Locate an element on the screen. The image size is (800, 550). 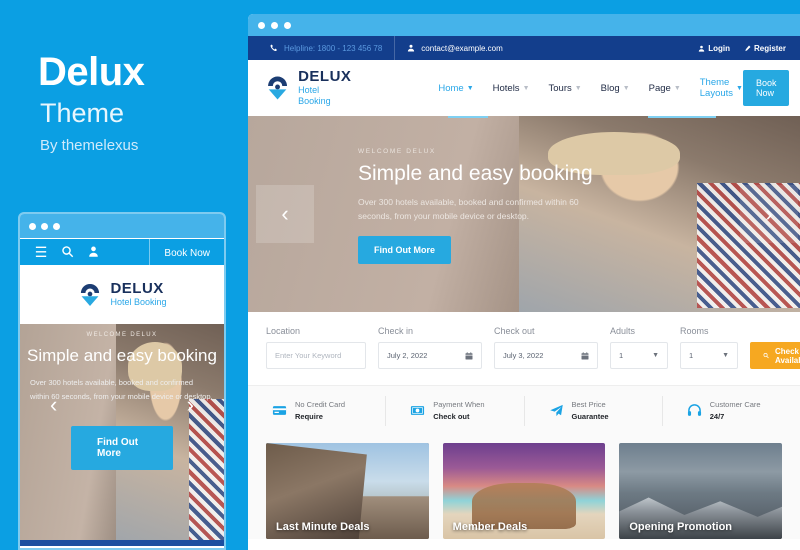
checkout-value: July 3, 2022 is located at coordinates (523, 355).